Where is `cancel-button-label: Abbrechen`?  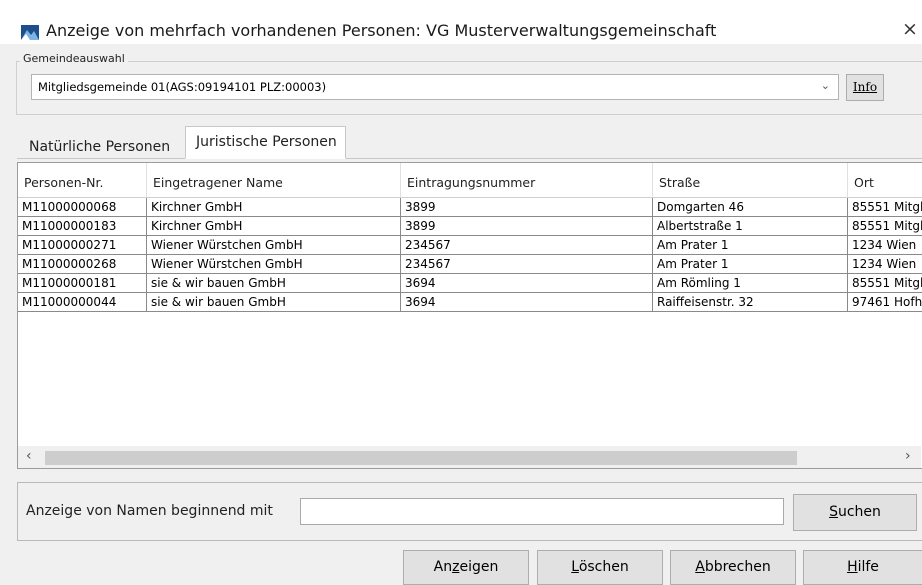
cancel-button-label: Abbrechen is located at coordinates (733, 567).